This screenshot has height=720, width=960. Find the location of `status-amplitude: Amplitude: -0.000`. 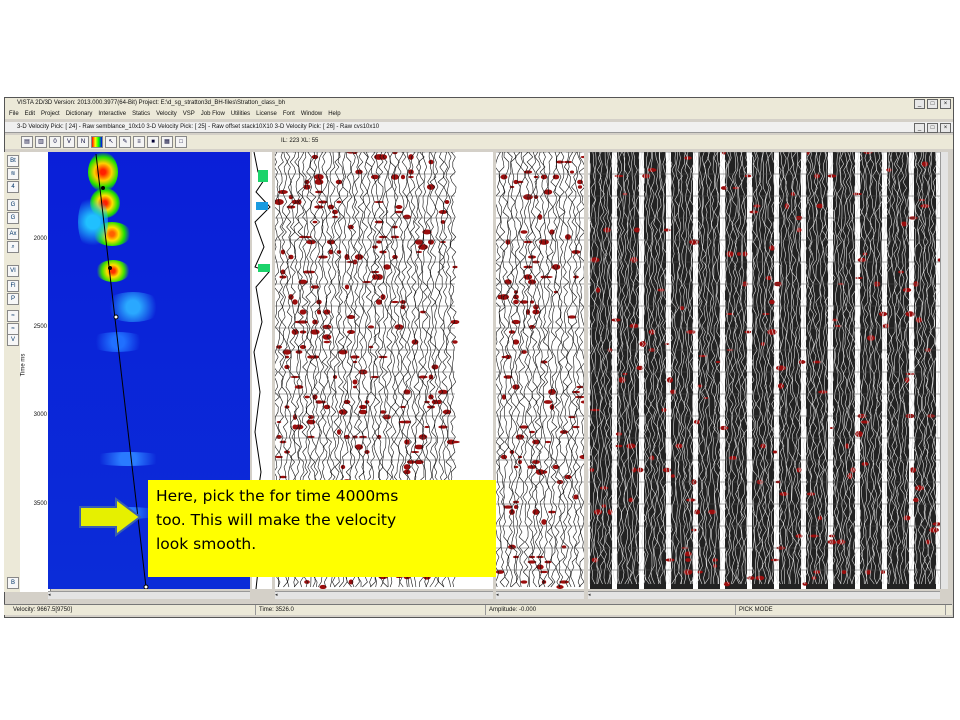

status-amplitude: Amplitude: -0.000 is located at coordinates (611, 610).